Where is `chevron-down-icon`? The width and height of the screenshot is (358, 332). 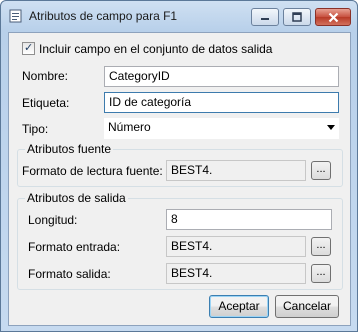 chevron-down-icon is located at coordinates (331, 127).